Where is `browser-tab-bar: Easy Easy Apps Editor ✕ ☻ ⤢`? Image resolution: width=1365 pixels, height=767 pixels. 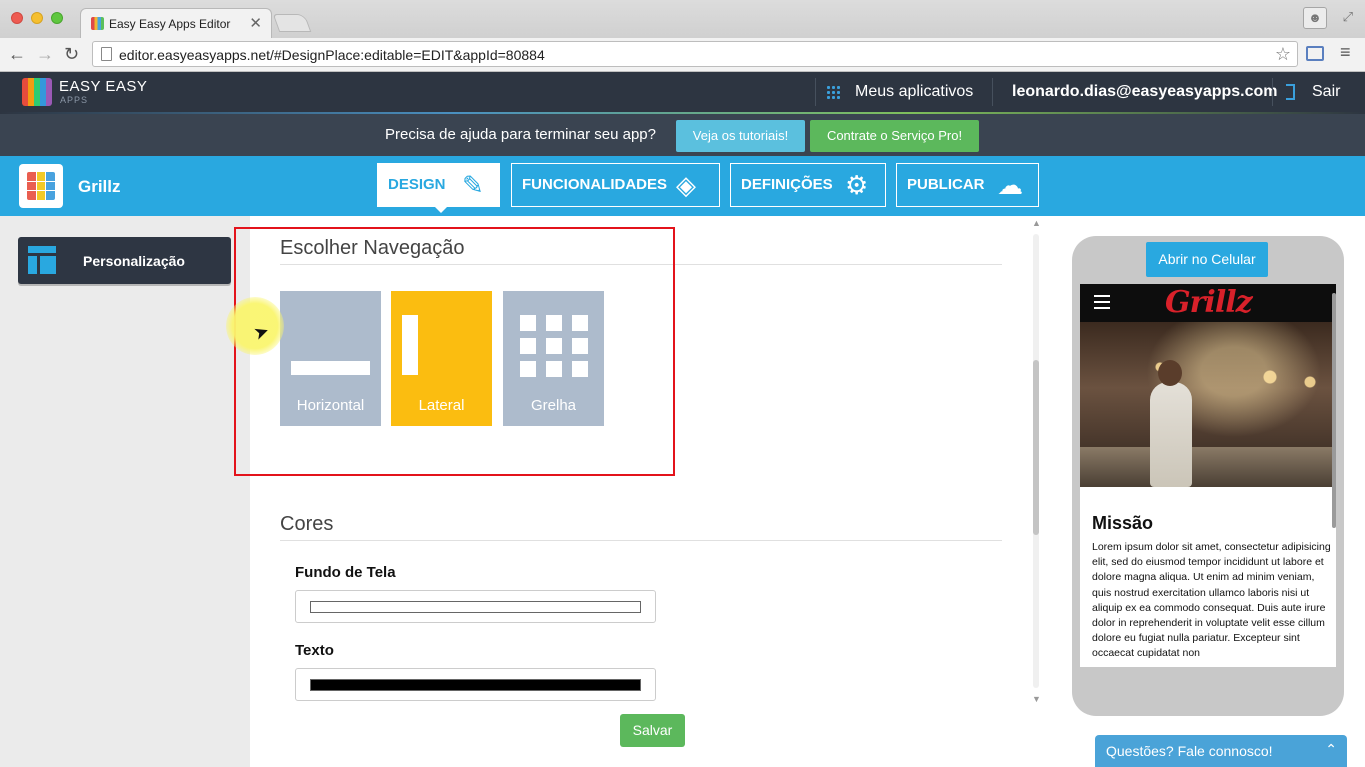
browser-tab-bar: Easy Easy Apps Editor ✕ ☻ ⤢ is located at coordinates (682, 19).